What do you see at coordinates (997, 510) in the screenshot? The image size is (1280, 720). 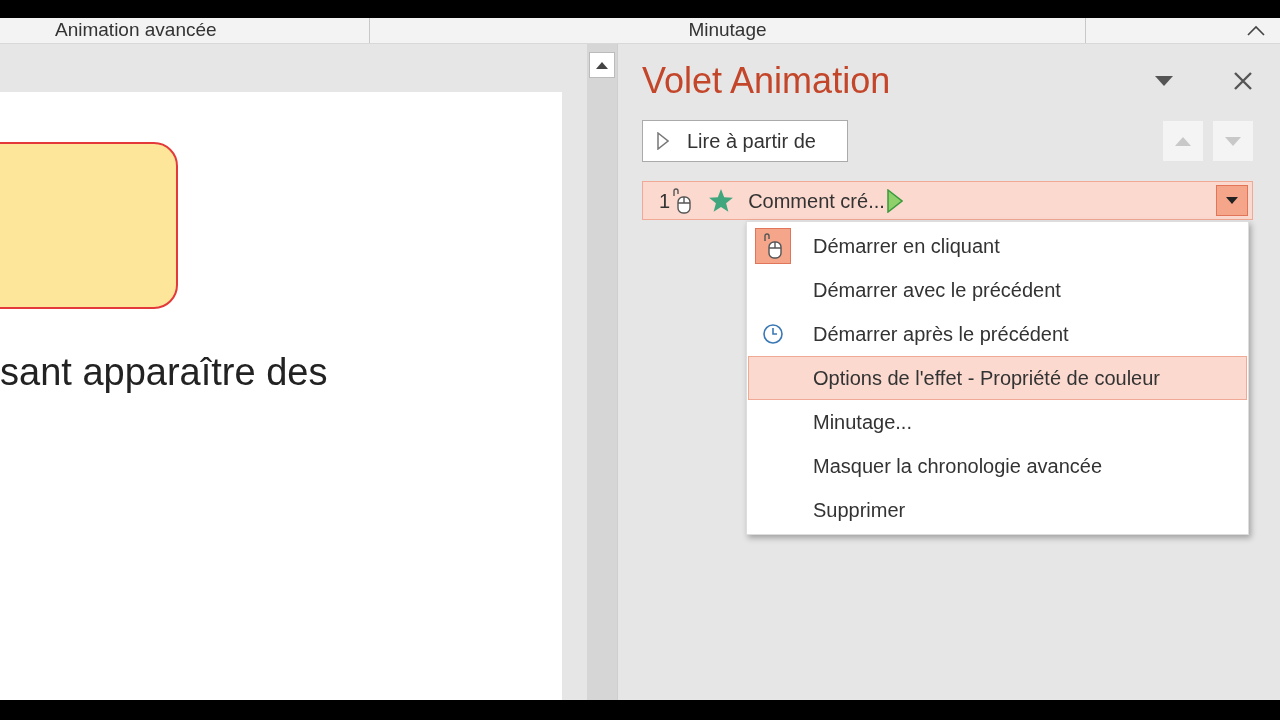 I see `menu-item: Supprimer` at bounding box center [997, 510].